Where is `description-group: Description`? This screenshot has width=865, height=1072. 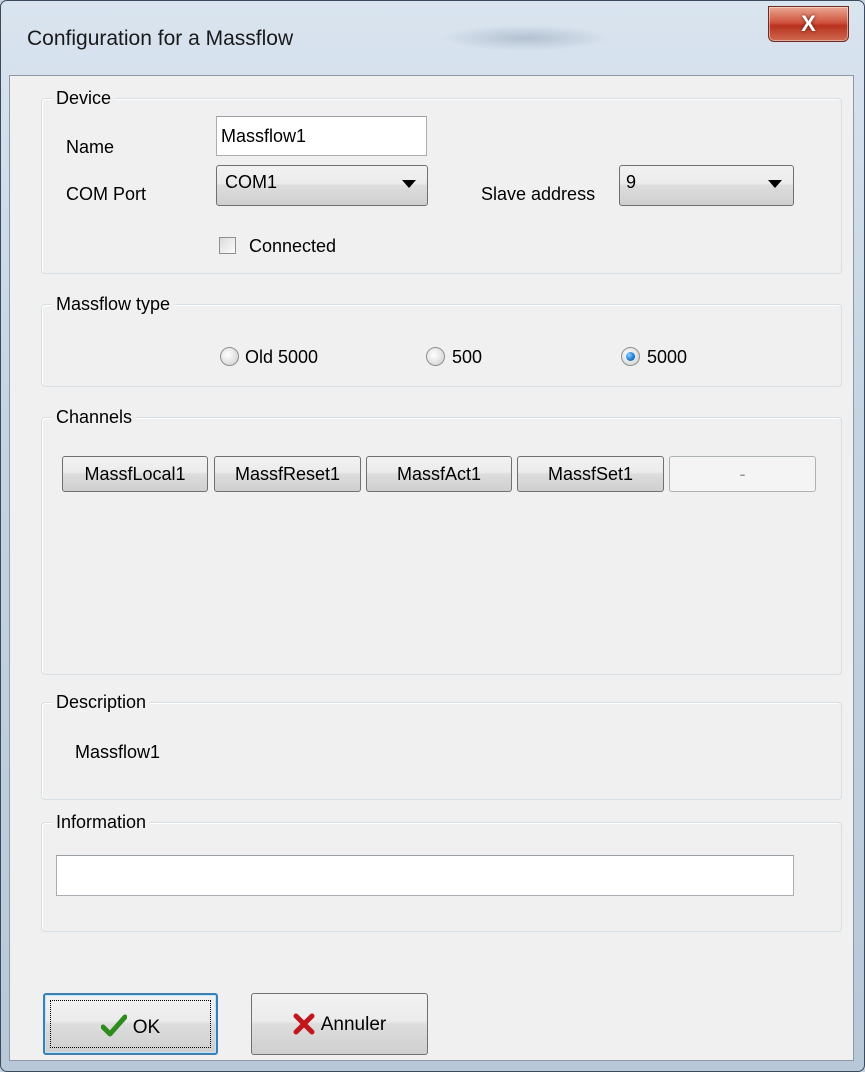 description-group: Description is located at coordinates (441, 744).